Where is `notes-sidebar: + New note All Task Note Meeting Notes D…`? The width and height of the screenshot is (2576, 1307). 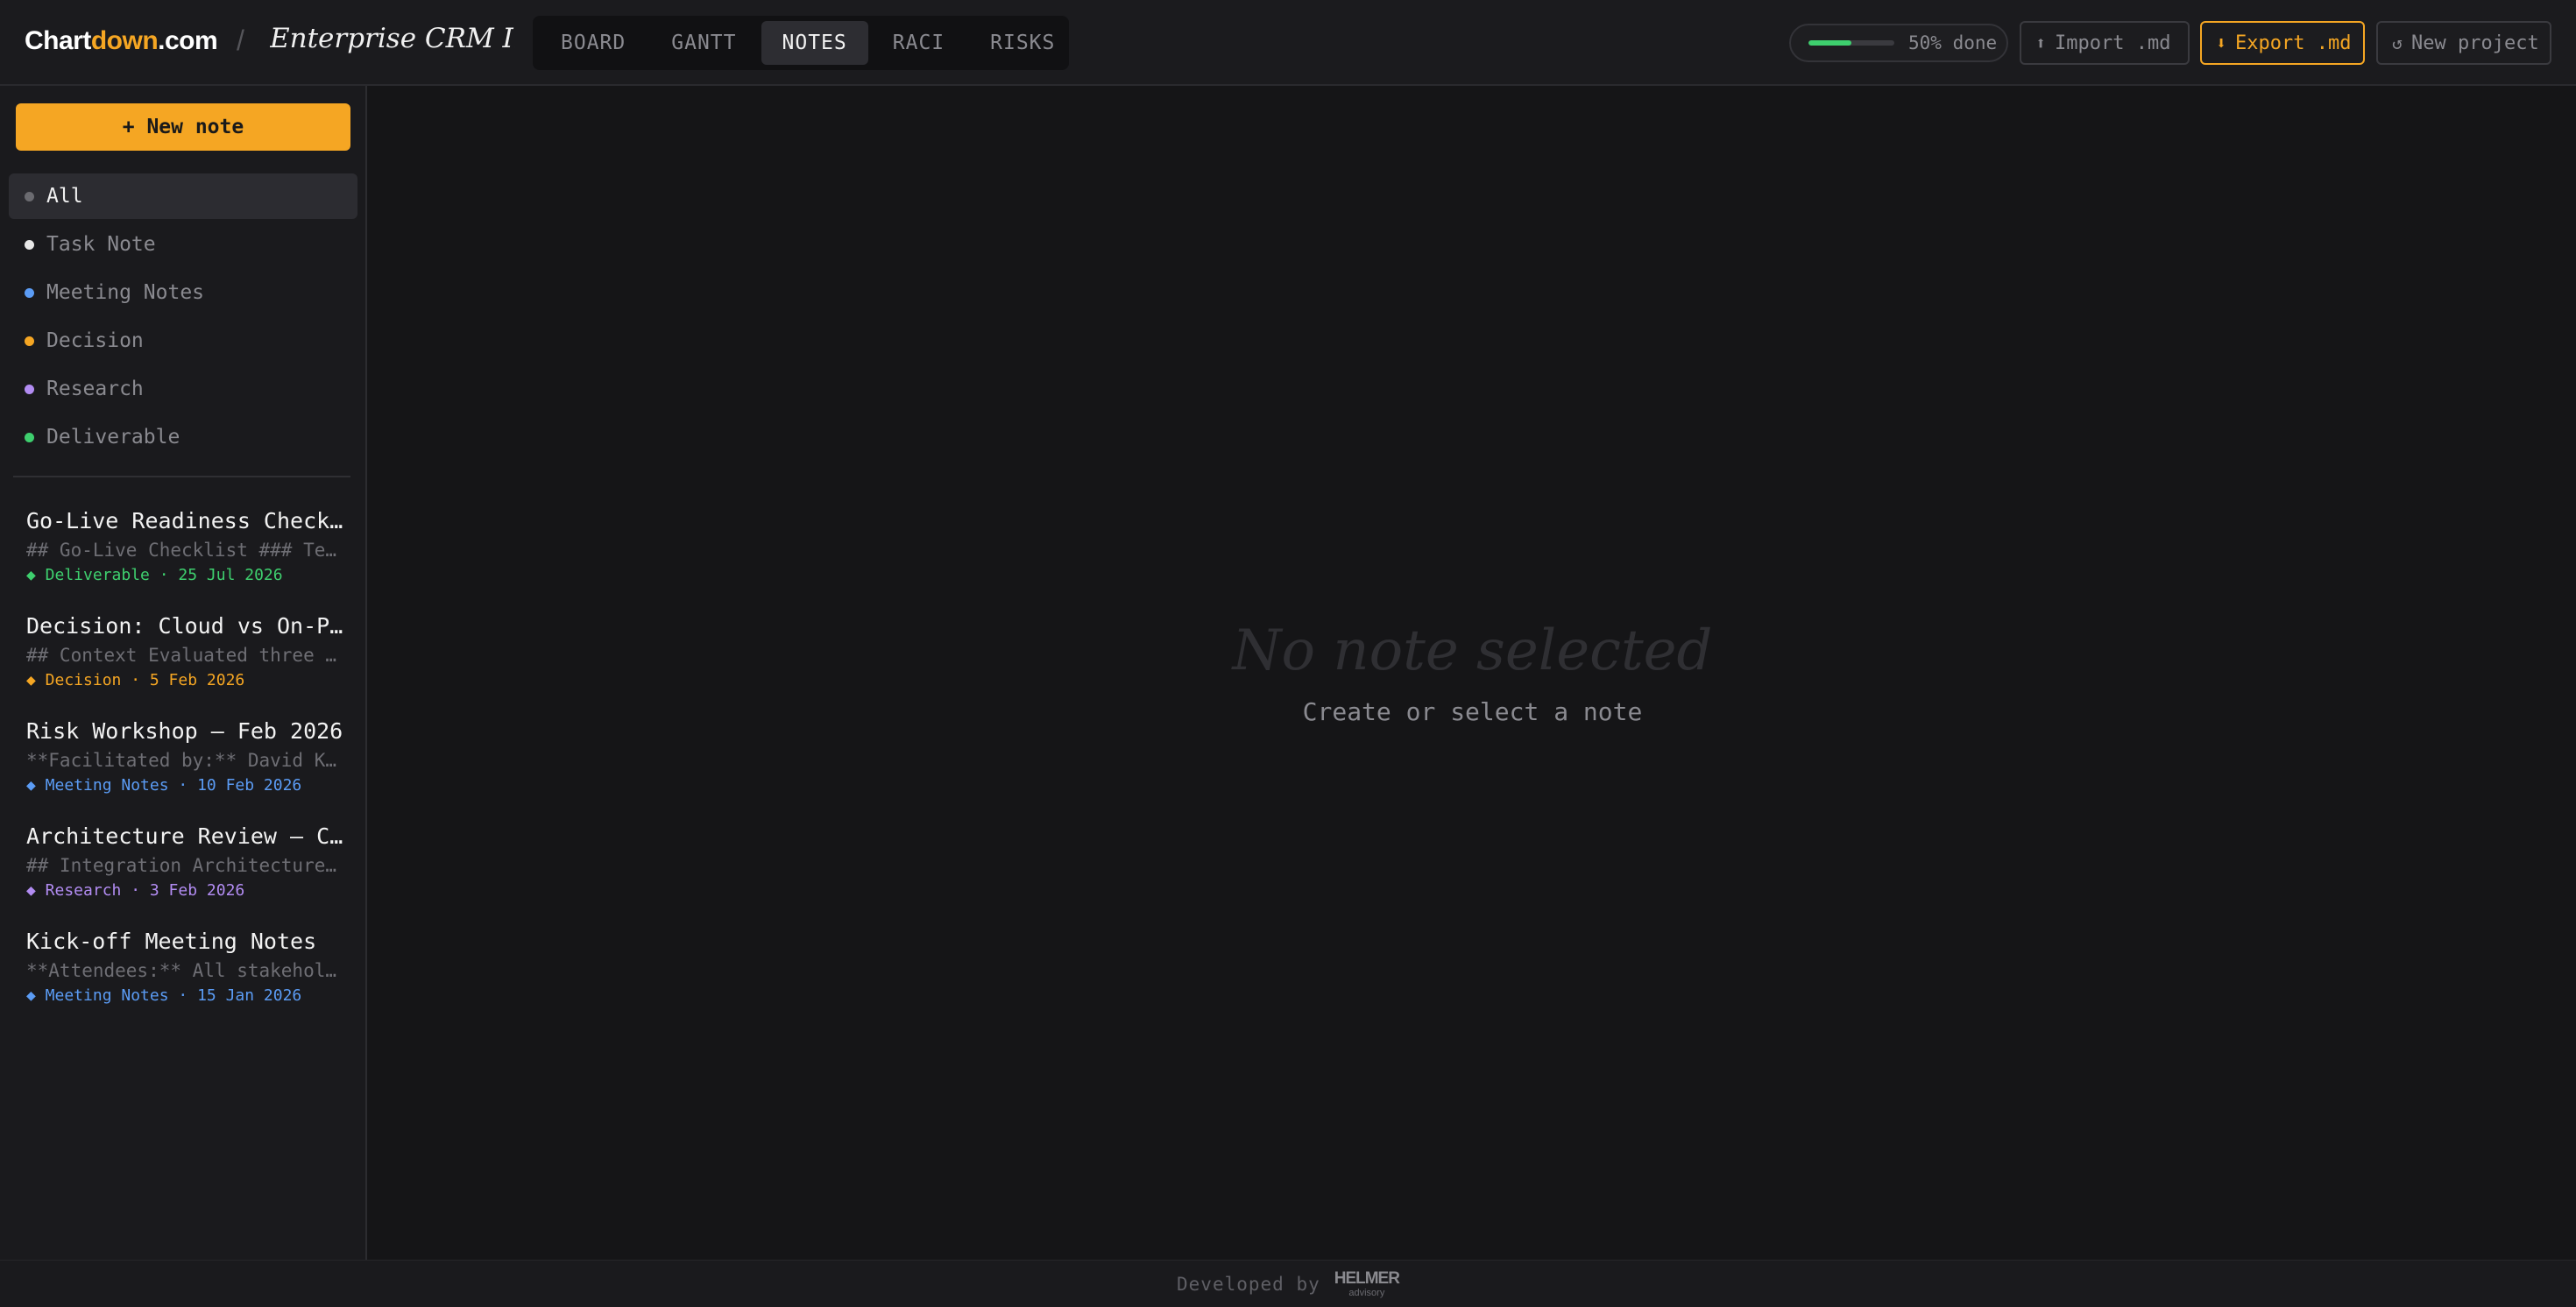 notes-sidebar: + New note All Task Note Meeting Notes D… is located at coordinates (183, 673).